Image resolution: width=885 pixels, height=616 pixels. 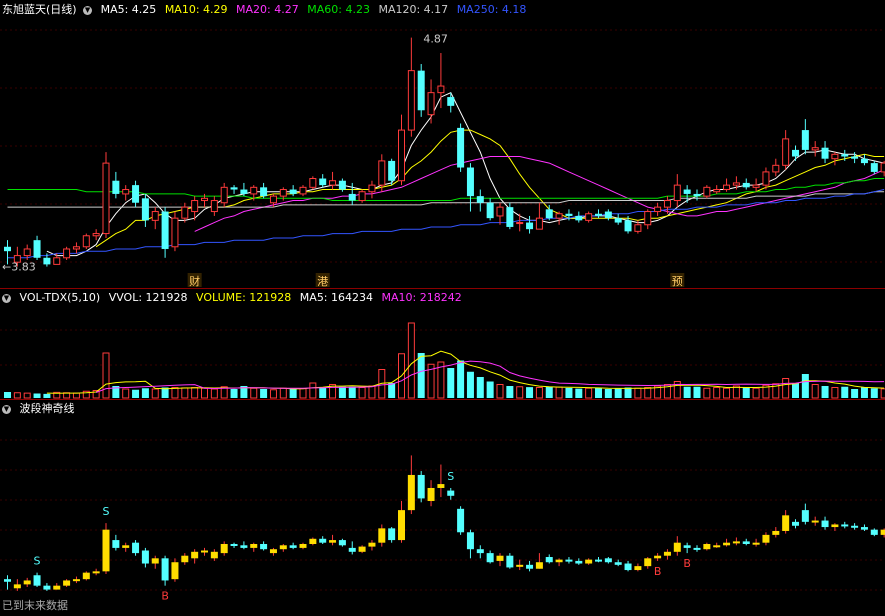 What do you see at coordinates (35, 605) in the screenshot?
I see `future-data-label: 已到末来数据` at bounding box center [35, 605].